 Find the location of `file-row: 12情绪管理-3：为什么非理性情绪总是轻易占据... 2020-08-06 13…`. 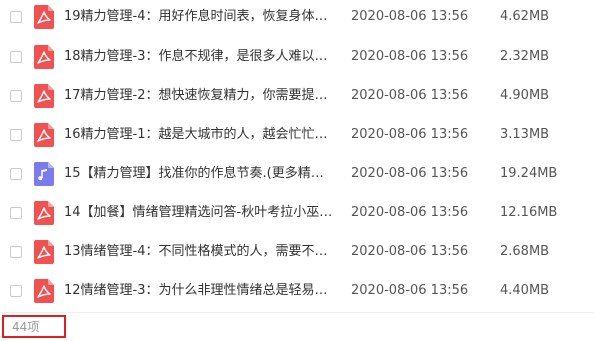

file-row: 12情绪管理-3：为什么非理性情绪总是轻易占据... 2020-08-06 13… is located at coordinates (297, 294).